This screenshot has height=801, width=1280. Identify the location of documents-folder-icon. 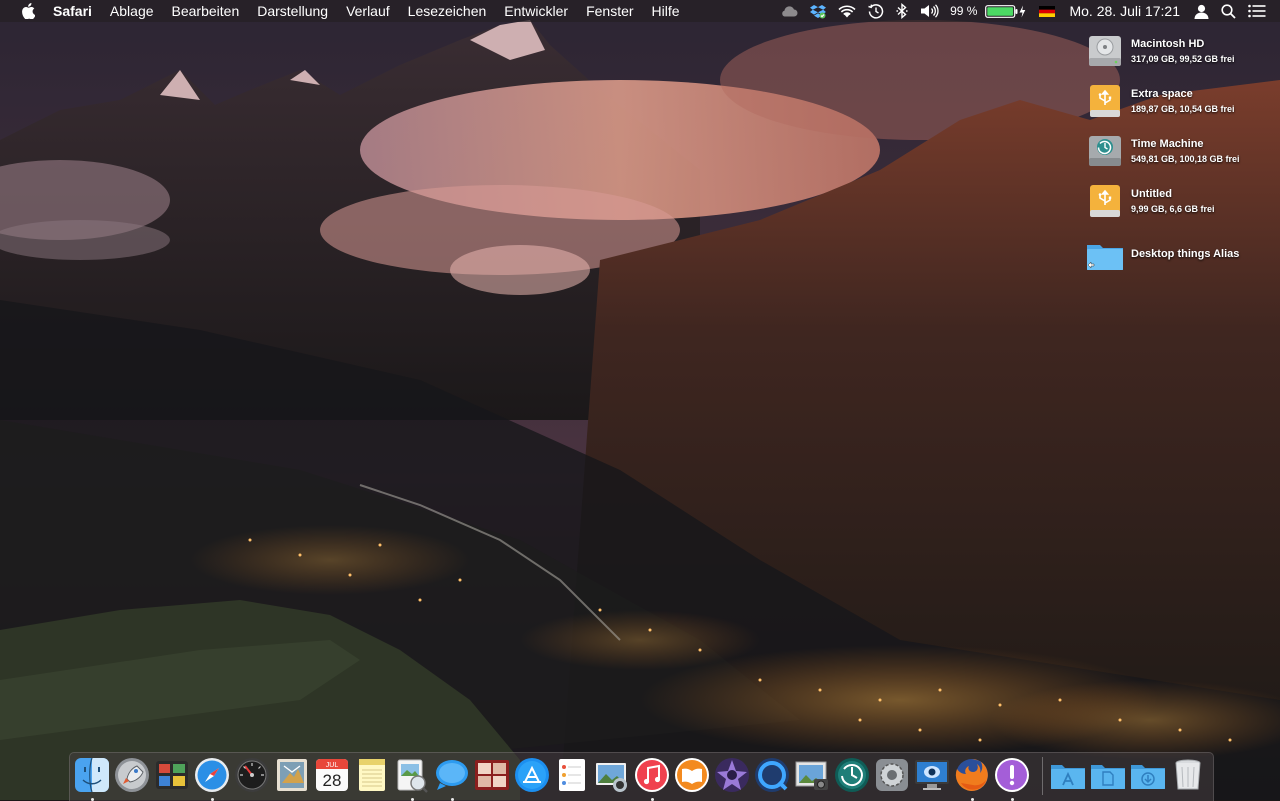
(1108, 775).